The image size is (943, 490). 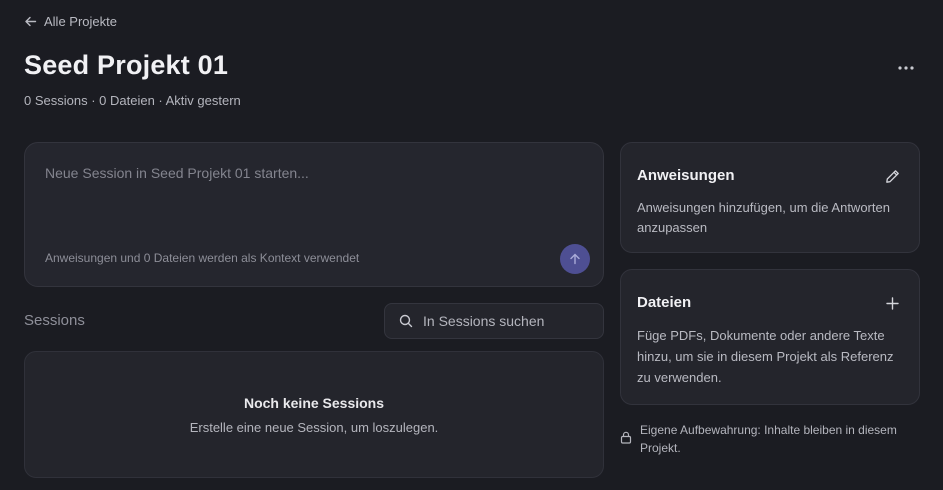 What do you see at coordinates (406, 321) in the screenshot?
I see `search-icon` at bounding box center [406, 321].